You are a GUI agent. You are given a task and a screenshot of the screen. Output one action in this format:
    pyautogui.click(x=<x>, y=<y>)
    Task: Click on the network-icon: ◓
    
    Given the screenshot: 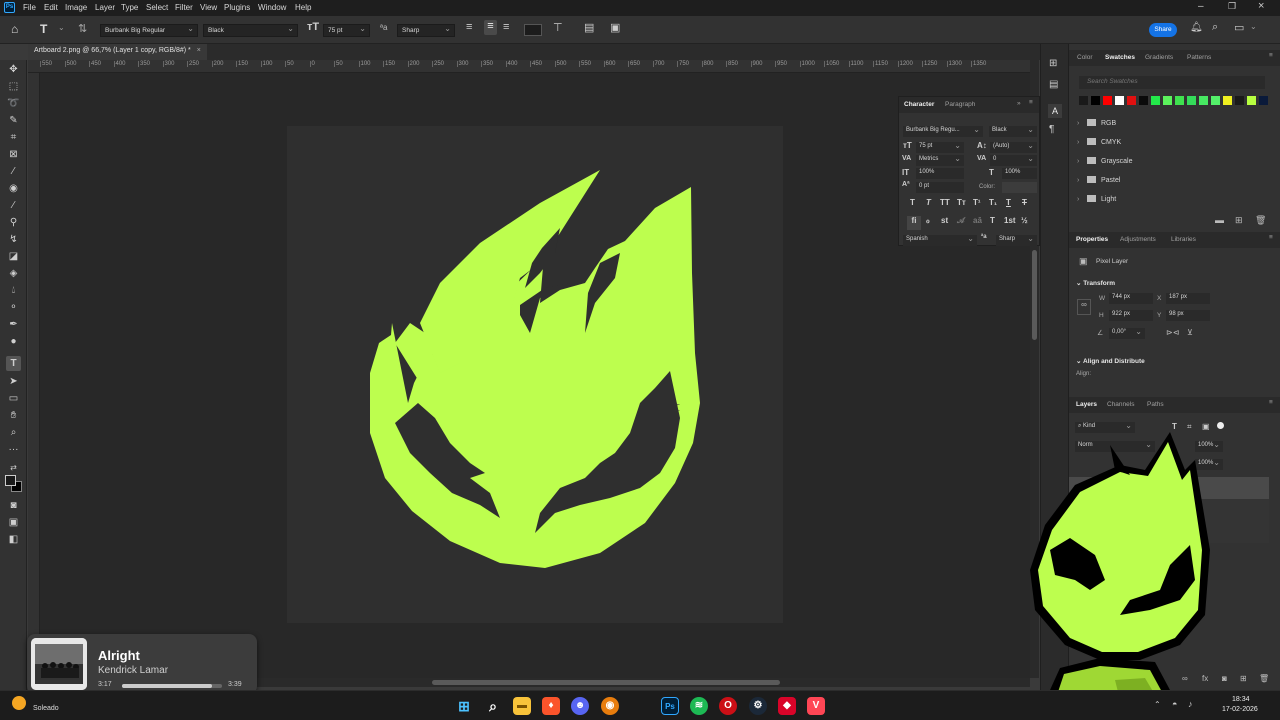 What is the action you would take?
    pyautogui.click(x=1174, y=704)
    